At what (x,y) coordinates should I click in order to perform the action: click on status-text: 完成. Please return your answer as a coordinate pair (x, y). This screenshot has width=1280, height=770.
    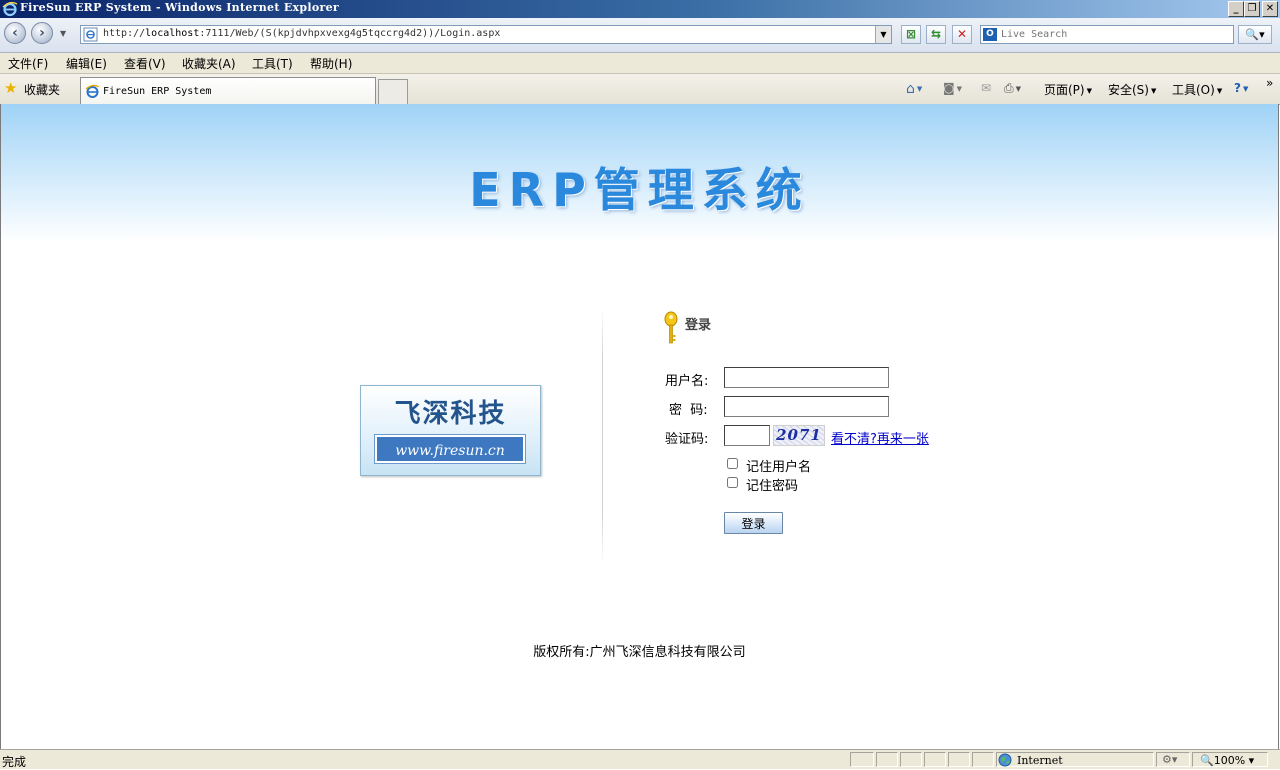
    Looking at the image, I should click on (14, 762).